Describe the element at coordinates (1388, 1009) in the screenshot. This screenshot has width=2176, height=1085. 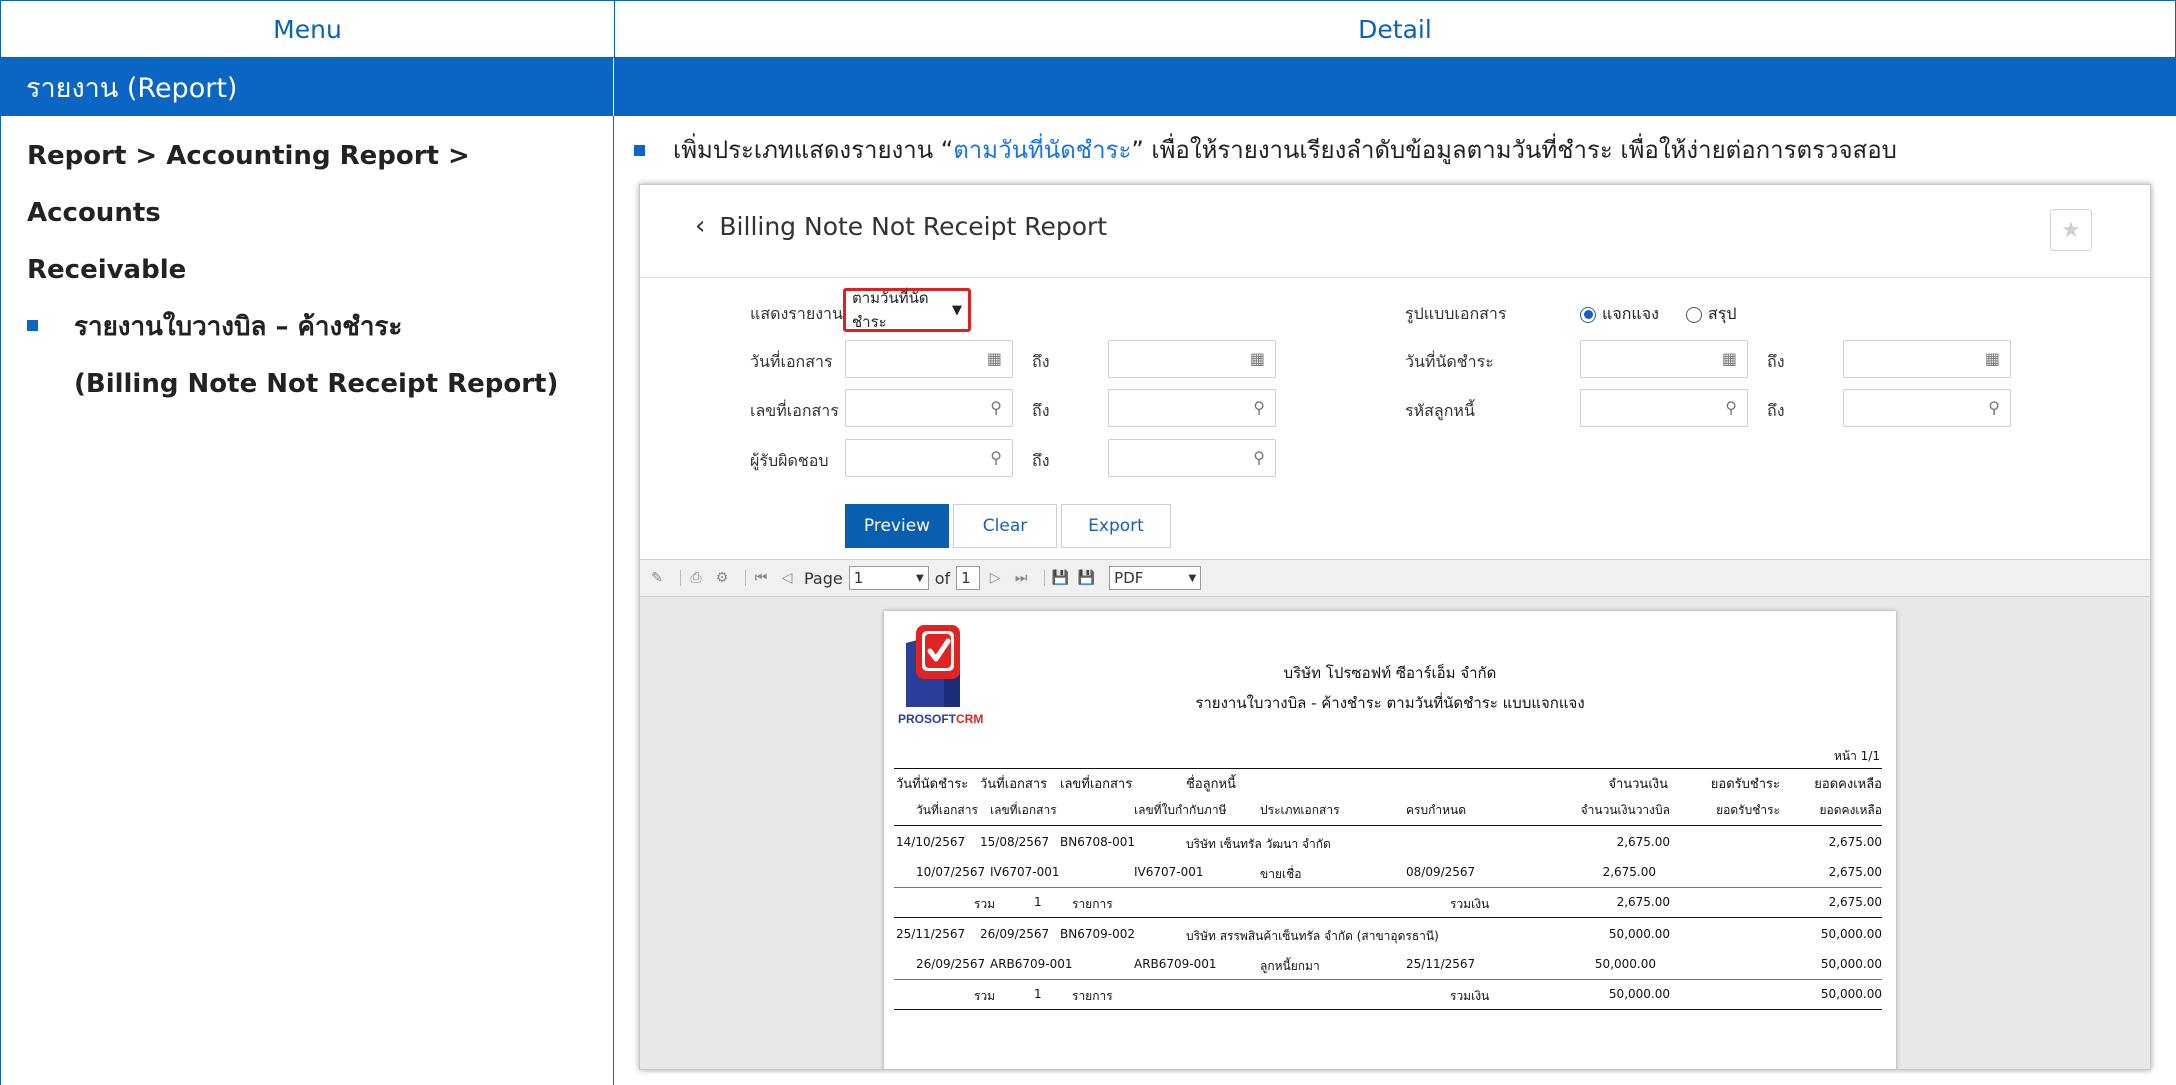
I see `group-rule` at that location.